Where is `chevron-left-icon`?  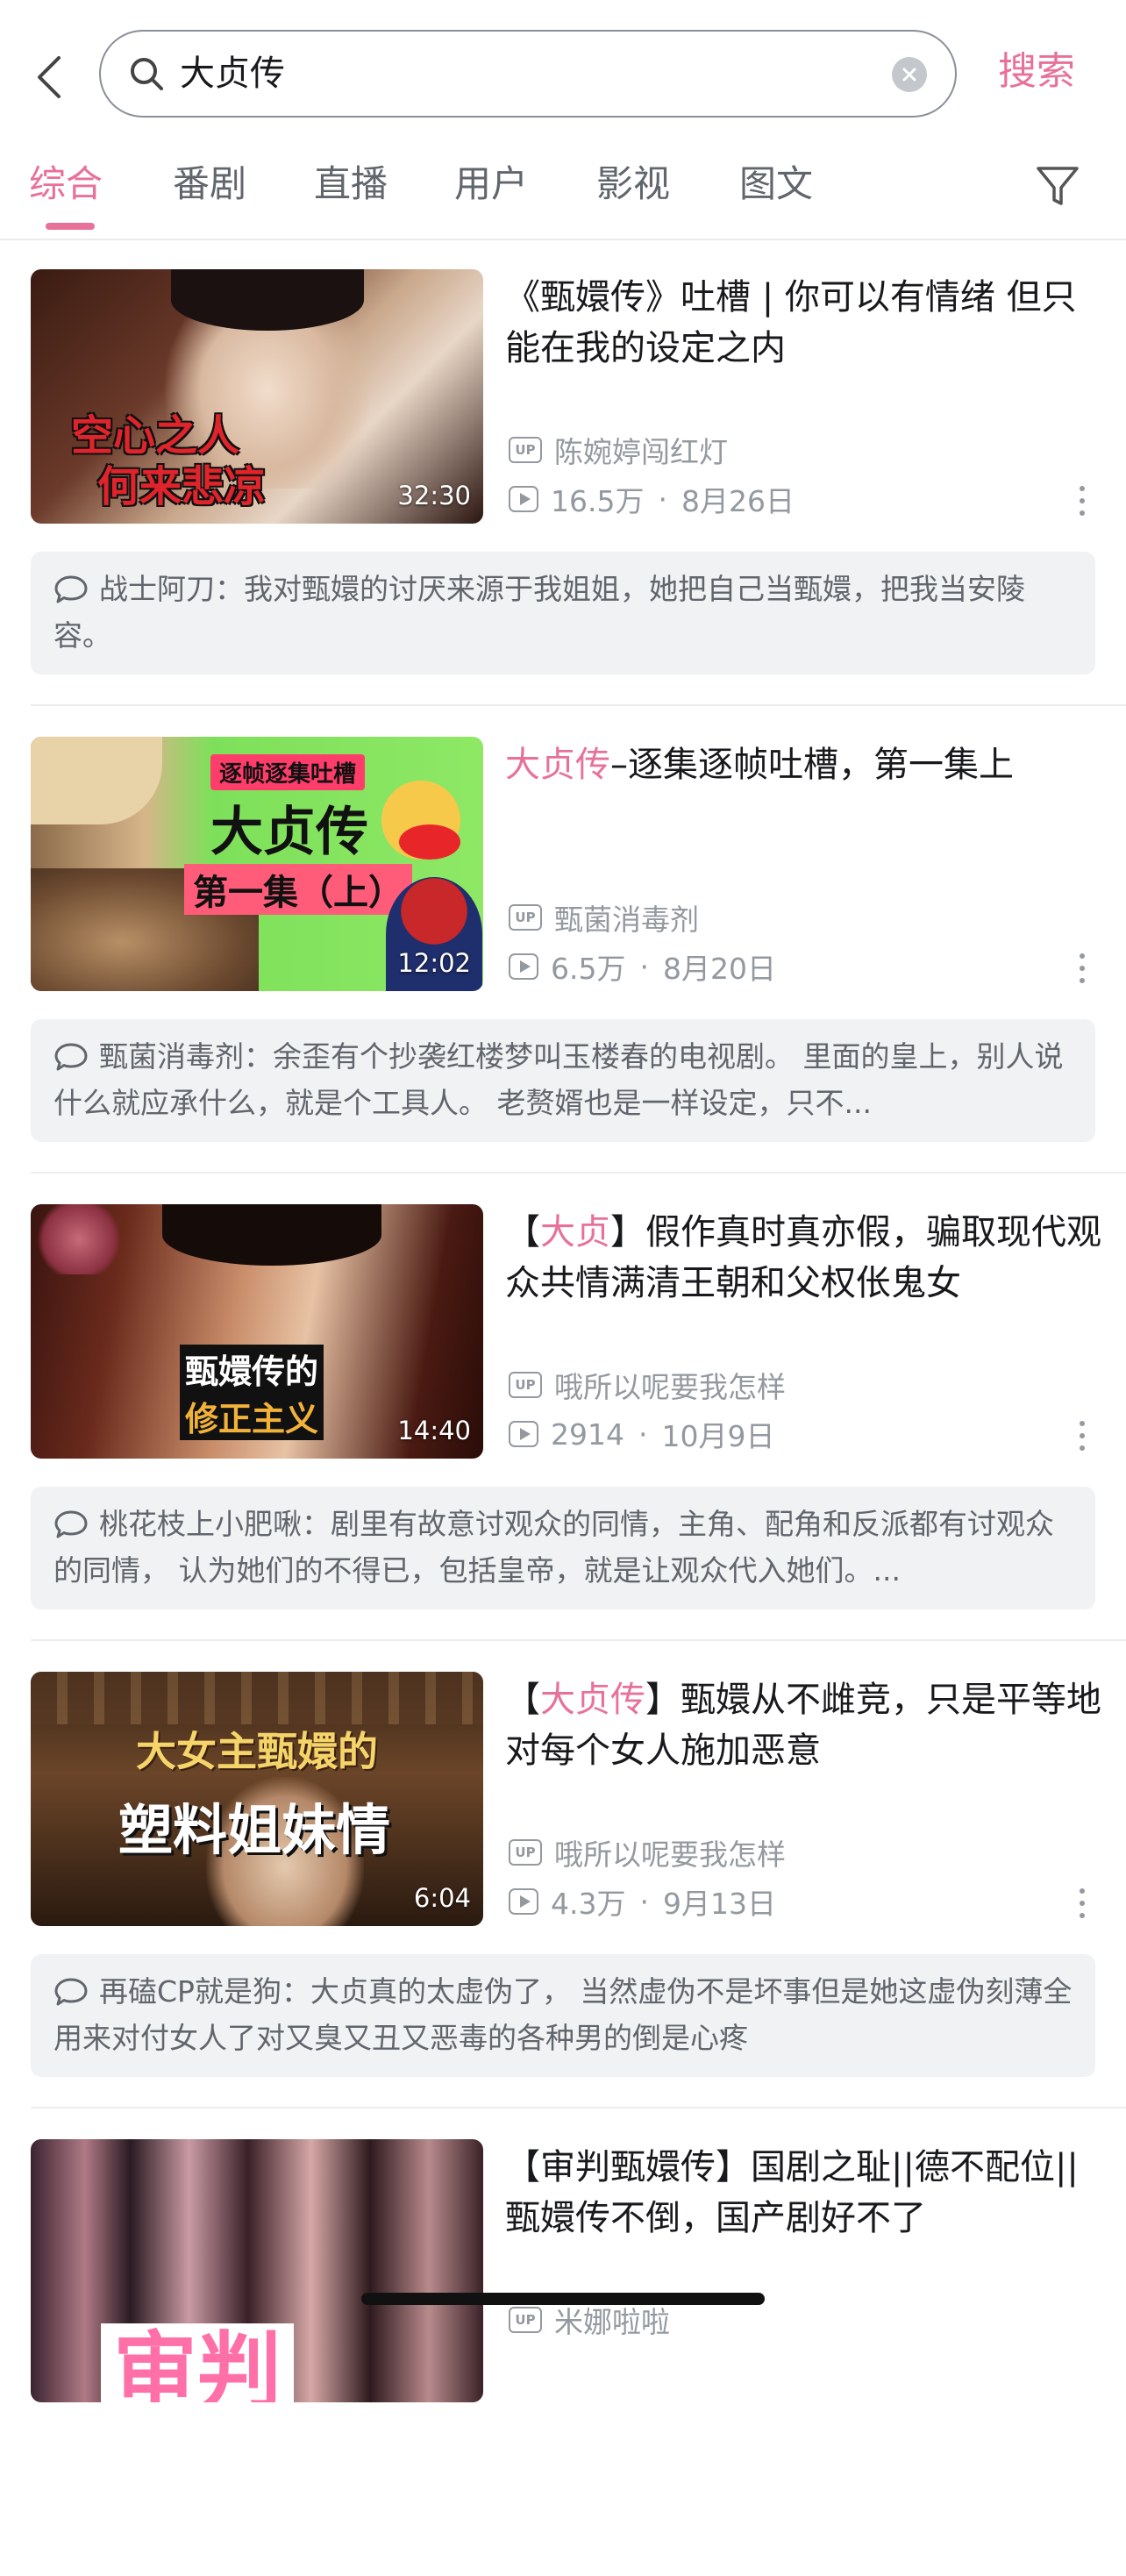 chevron-left-icon is located at coordinates (50, 77).